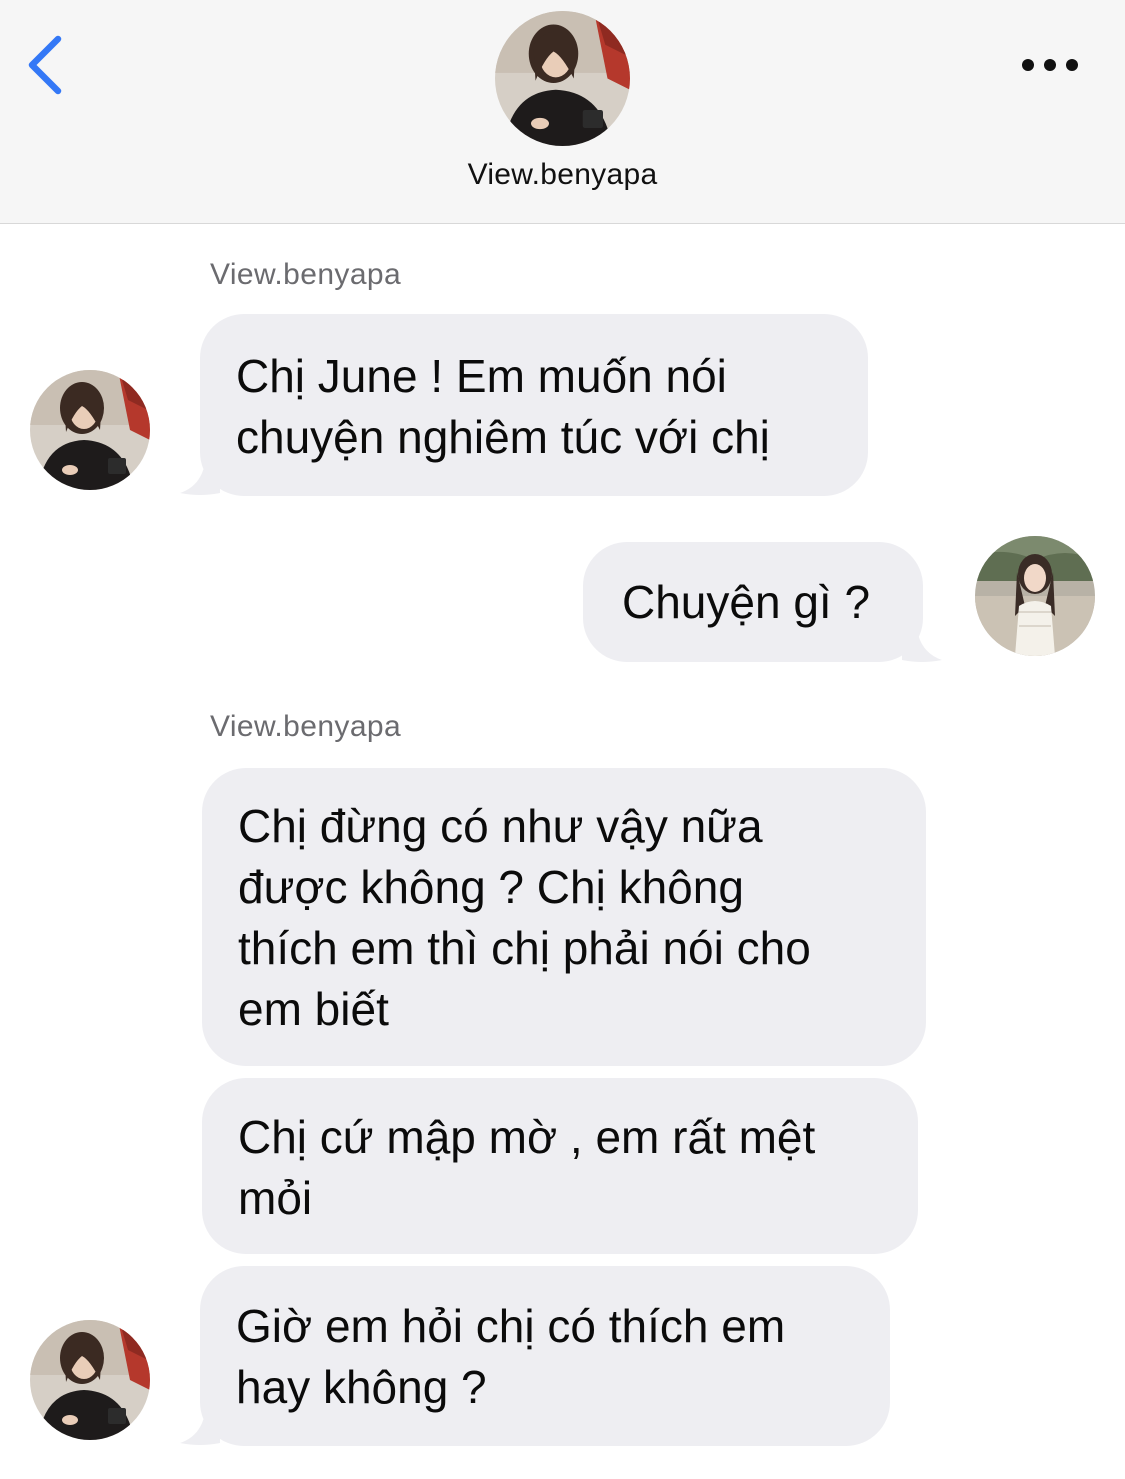  I want to click on message-line: Chị đừng có như vậy nữa, so click(500, 826).